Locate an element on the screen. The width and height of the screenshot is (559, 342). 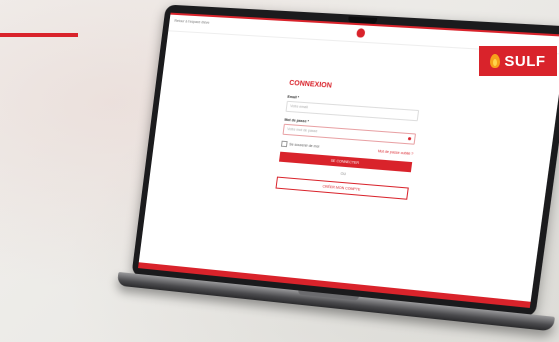
password-placeholder: Votre mot de passe is located at coordinates (302, 130).